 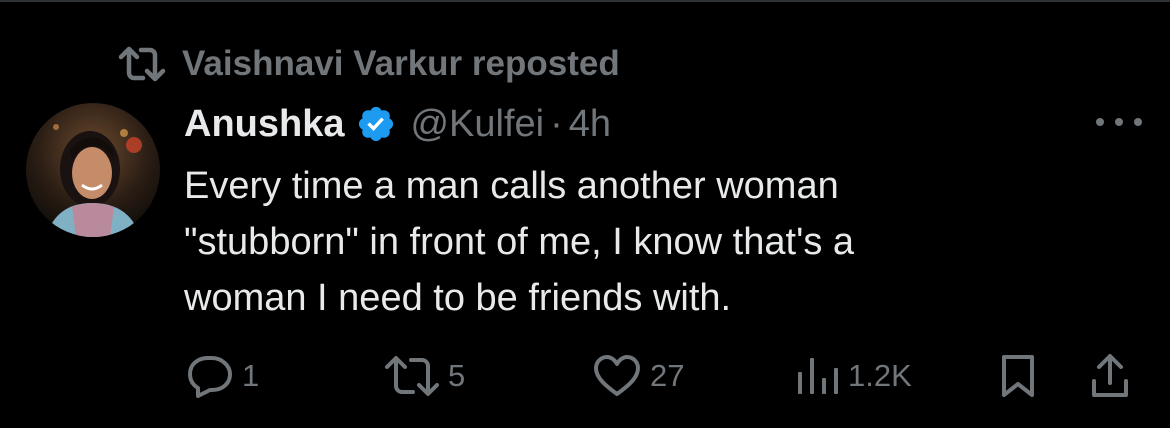 What do you see at coordinates (401, 63) in the screenshot?
I see `repost-label: Vaishnavi Varkur reposted` at bounding box center [401, 63].